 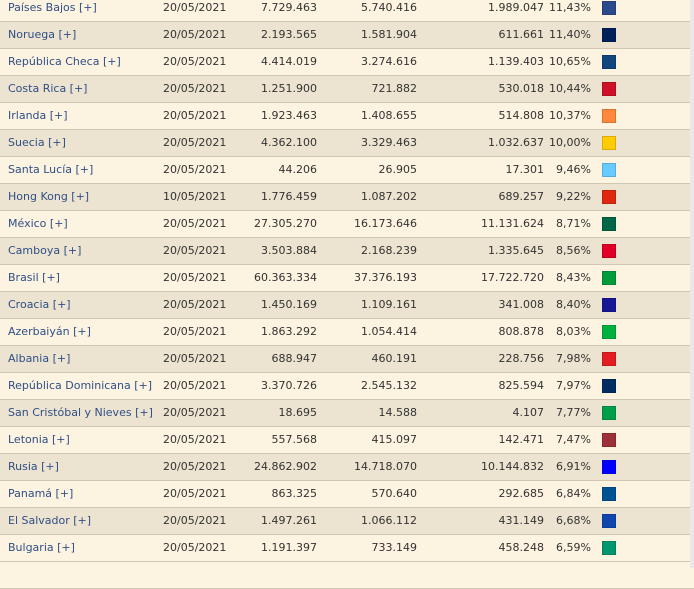 What do you see at coordinates (522, 521) in the screenshot?
I see `second-dose-cell: 431.149` at bounding box center [522, 521].